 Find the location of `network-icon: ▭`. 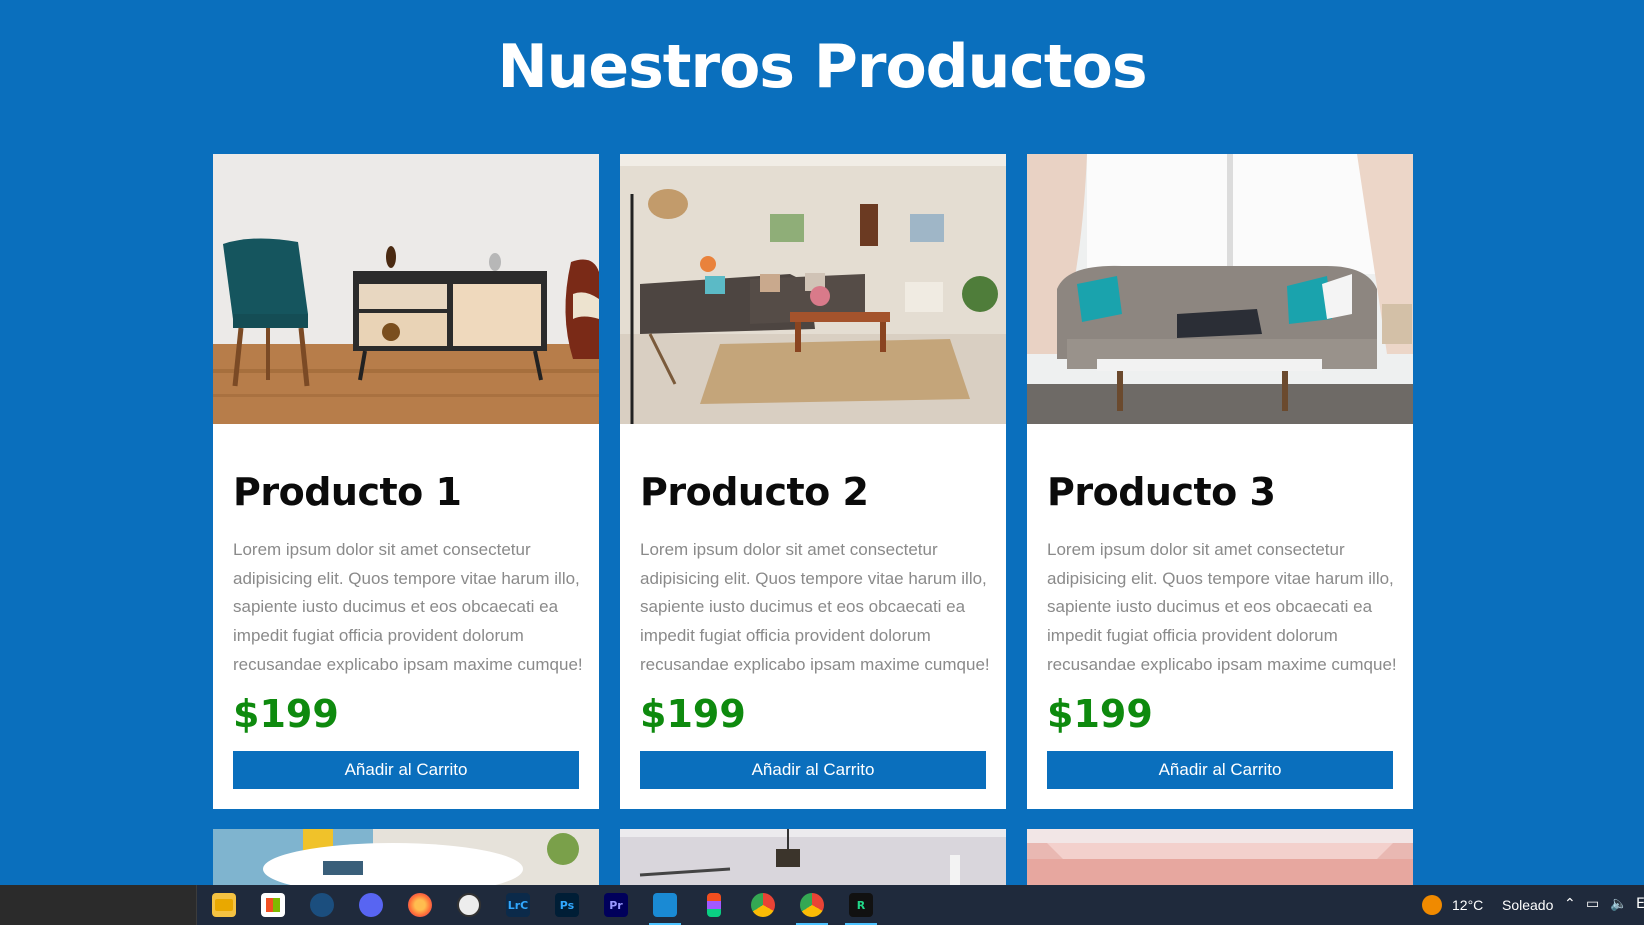

network-icon: ▭ is located at coordinates (1592, 904).